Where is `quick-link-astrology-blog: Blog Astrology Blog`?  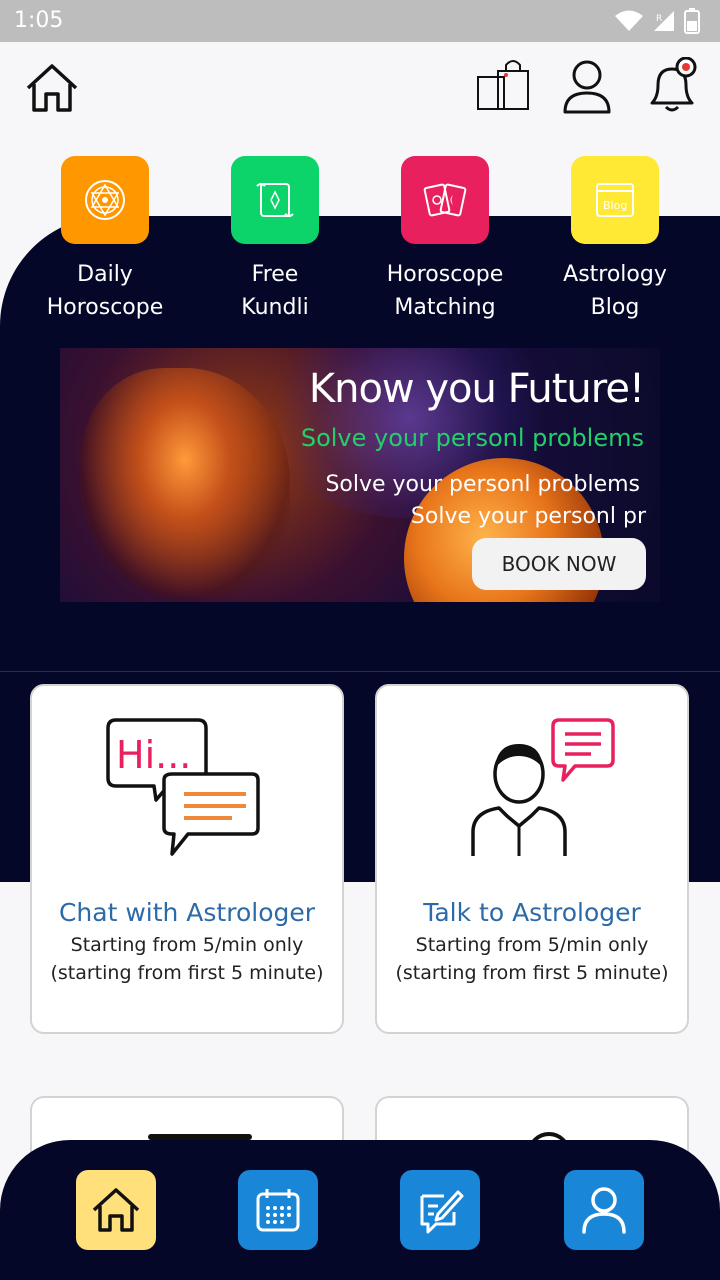
quick-link-astrology-blog: Blog Astrology Blog is located at coordinates (615, 240).